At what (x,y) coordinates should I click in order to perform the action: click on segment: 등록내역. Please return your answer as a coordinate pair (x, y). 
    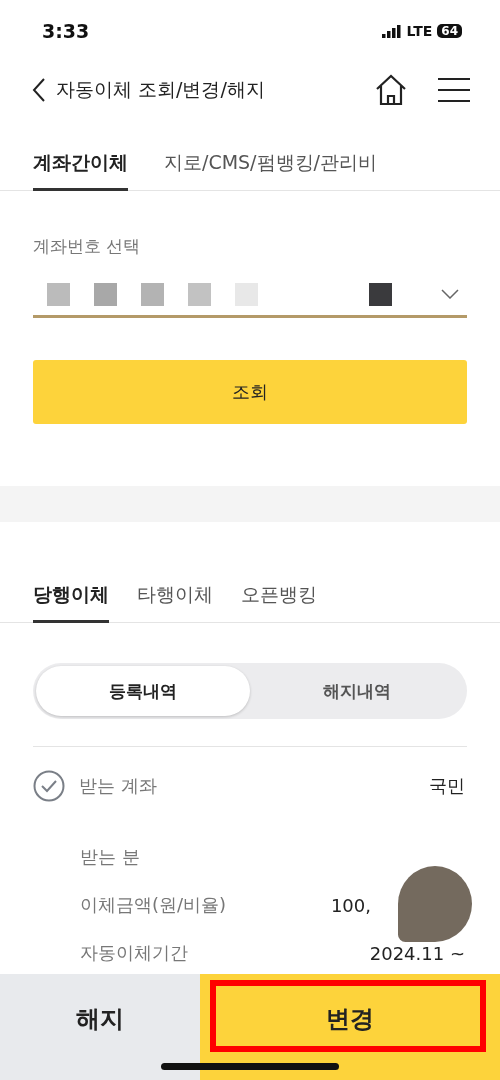
    Looking at the image, I should click on (143, 691).